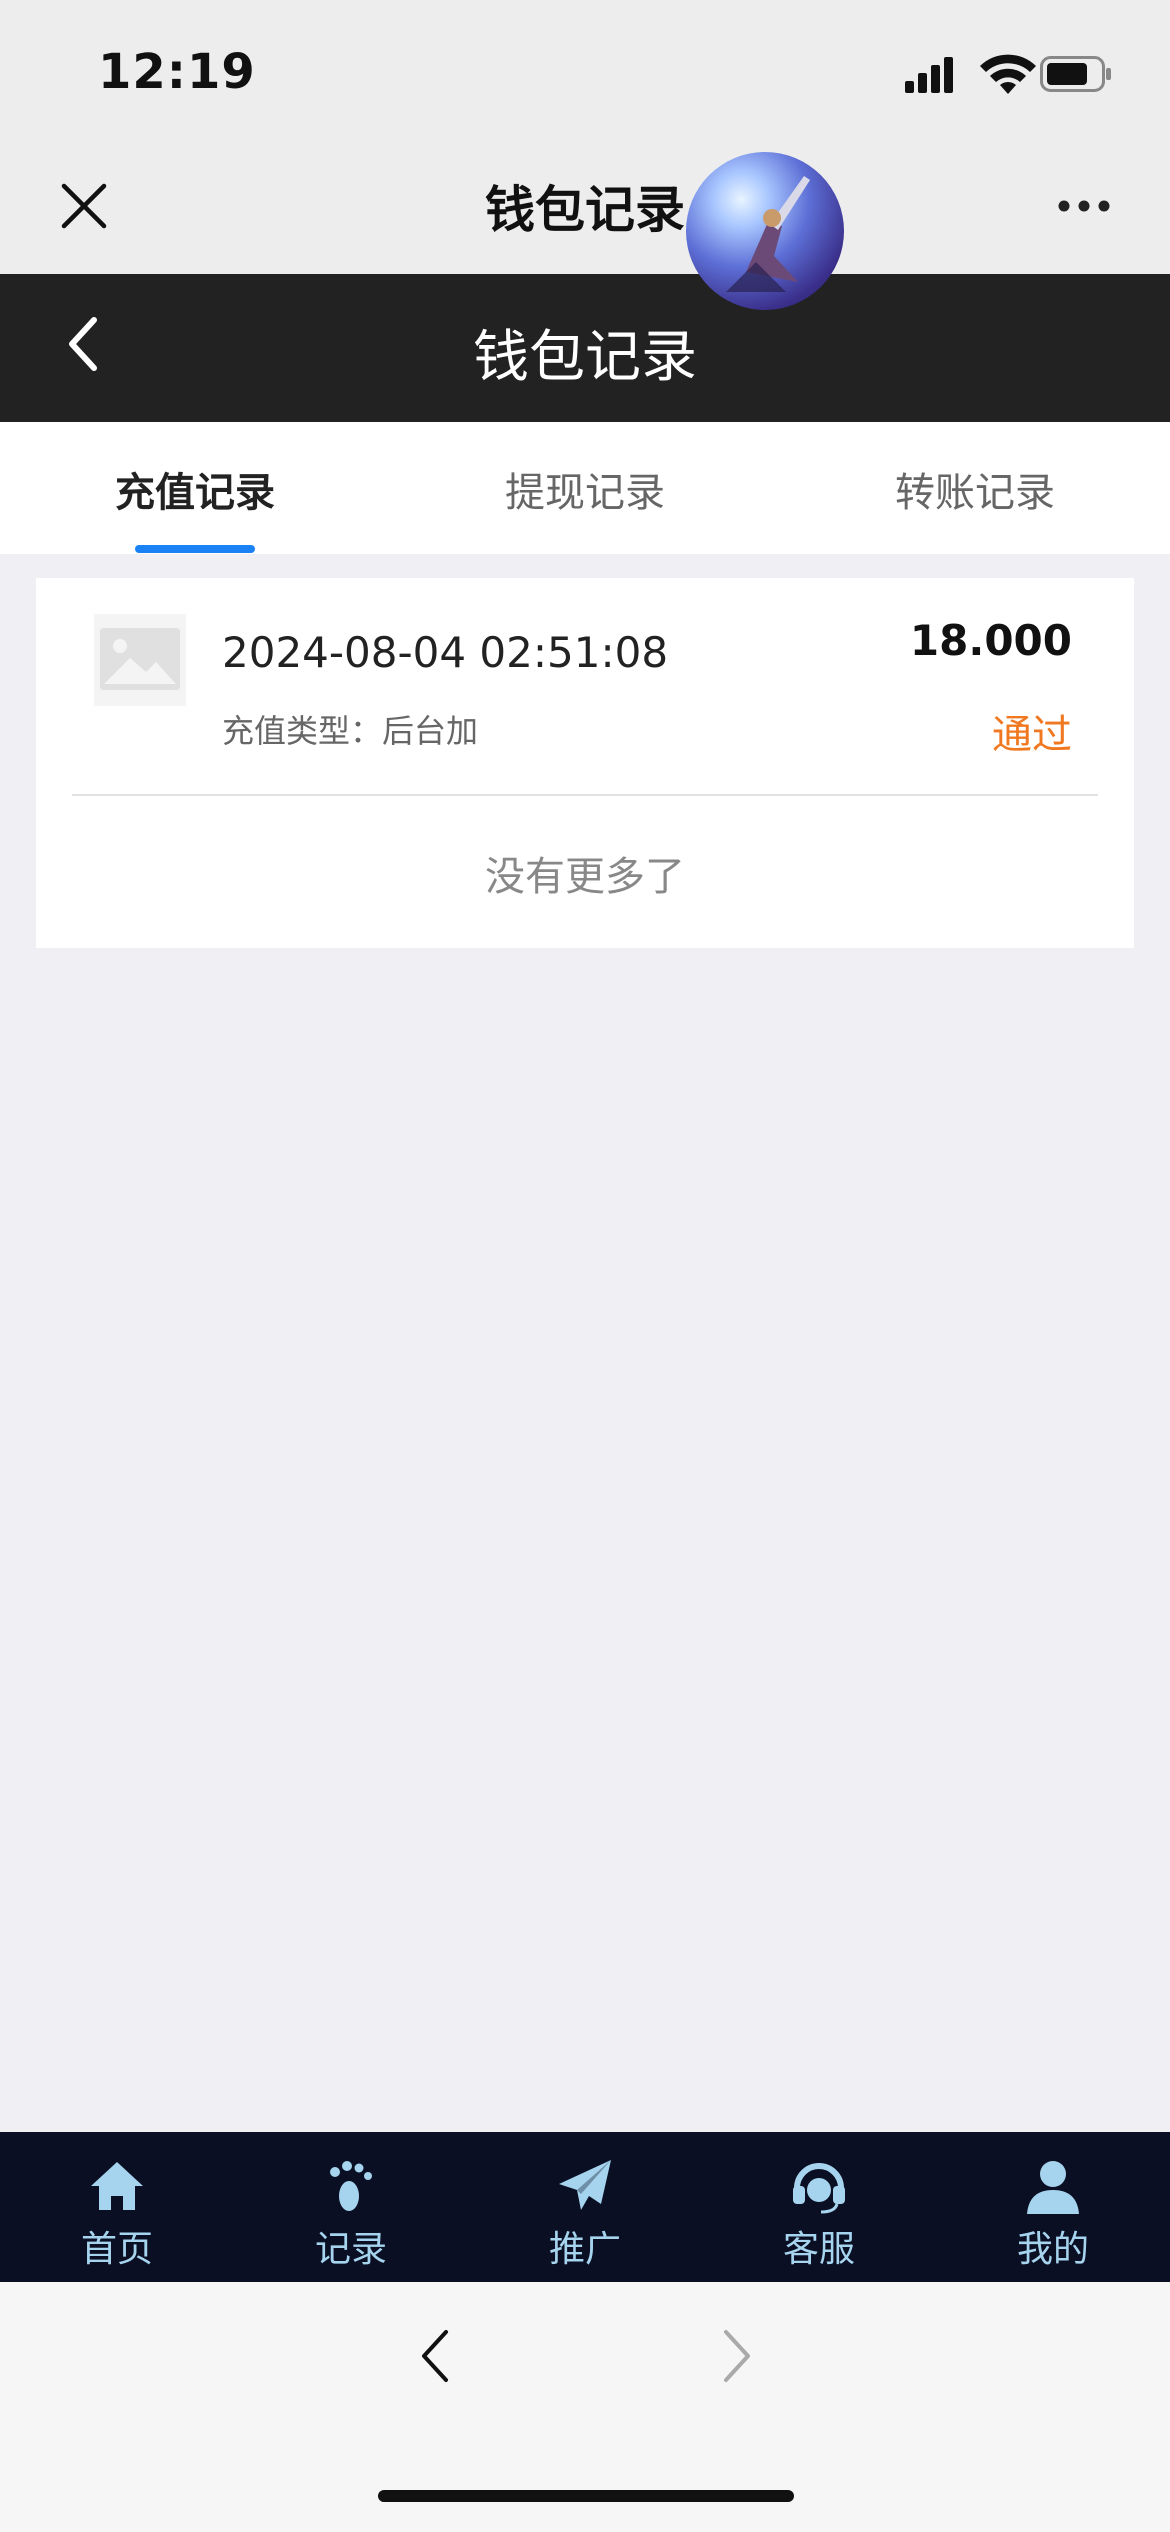 The width and height of the screenshot is (1170, 2532). What do you see at coordinates (585, 210) in the screenshot?
I see `wechat-title: 钱包记录` at bounding box center [585, 210].